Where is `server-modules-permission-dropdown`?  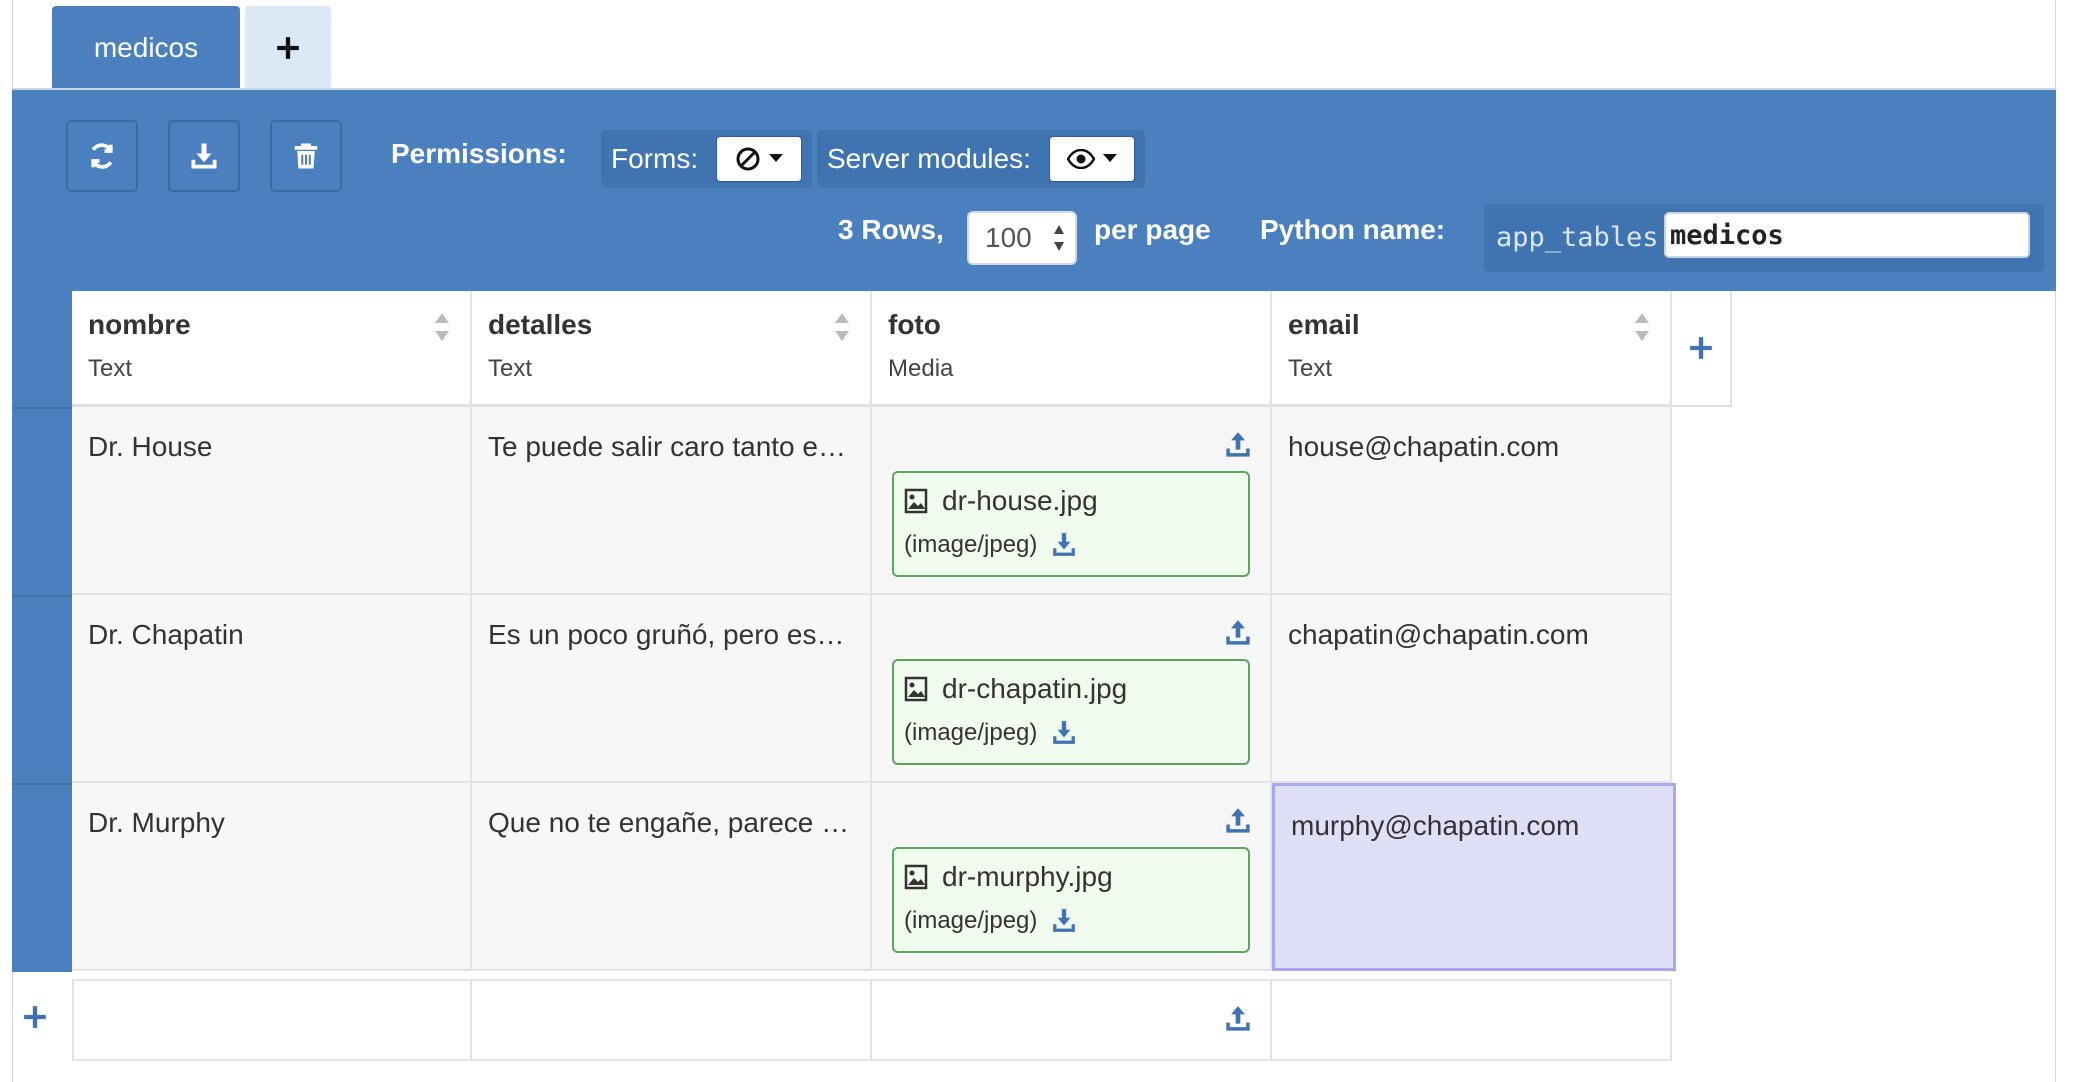 server-modules-permission-dropdown is located at coordinates (1091, 159).